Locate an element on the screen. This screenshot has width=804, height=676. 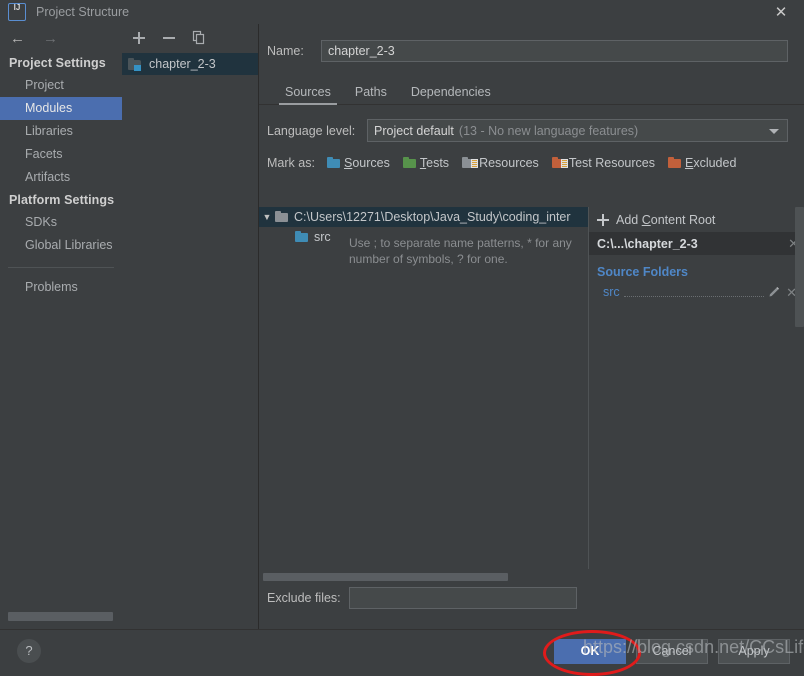
window-title: Project Structure is located at coordinates (83, 12).